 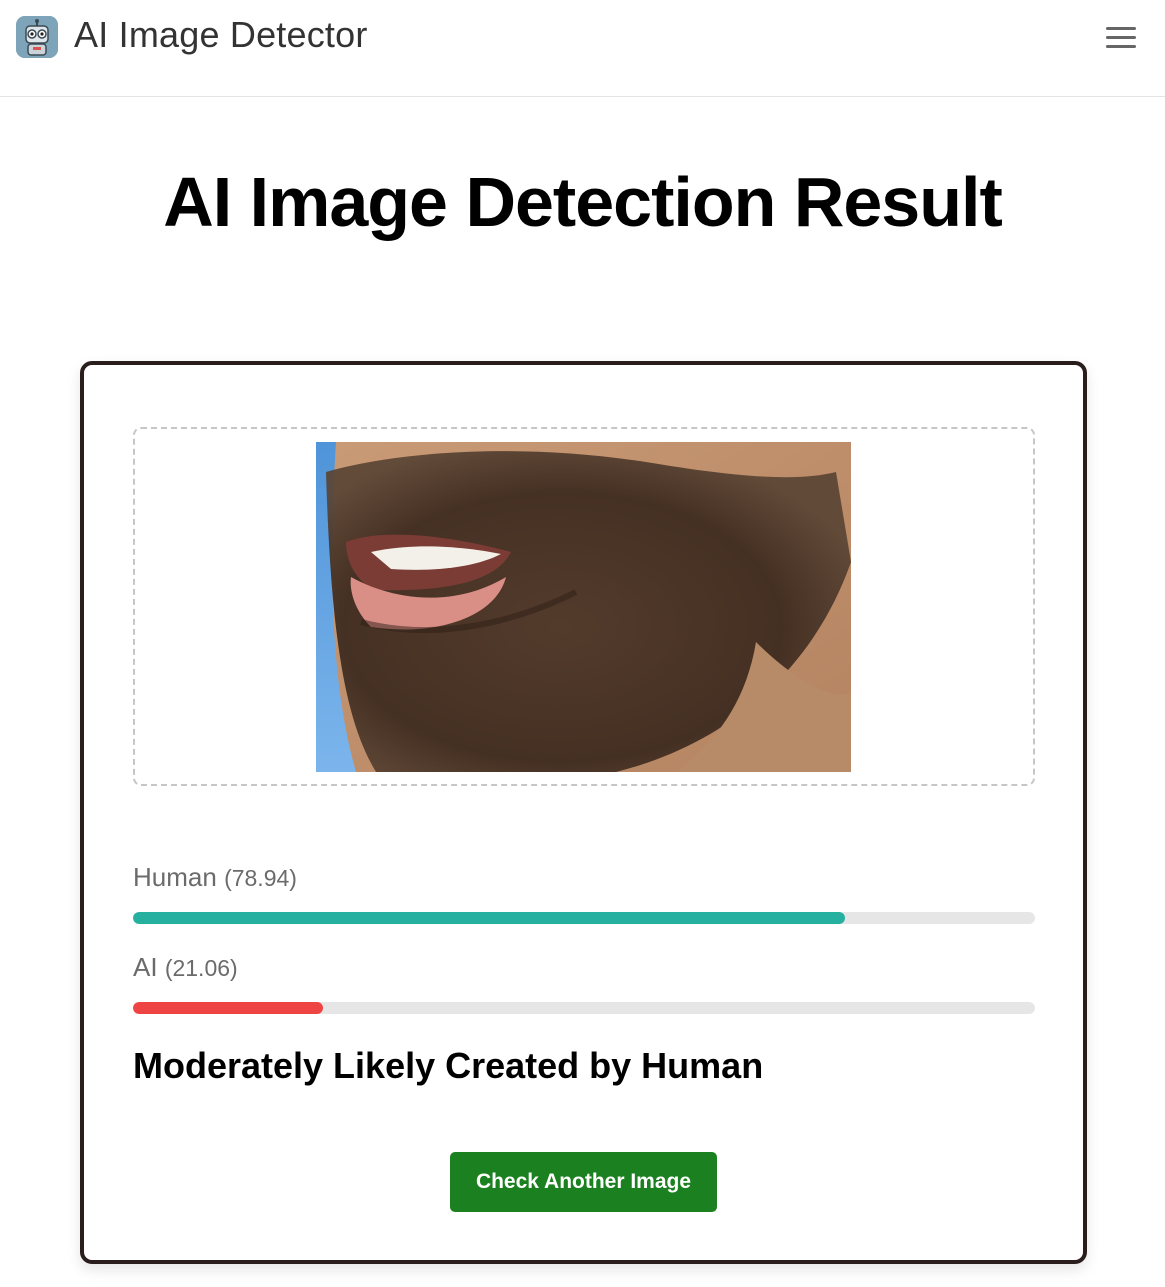 I want to click on ai-score-label: AI (21.06), so click(x=185, y=967).